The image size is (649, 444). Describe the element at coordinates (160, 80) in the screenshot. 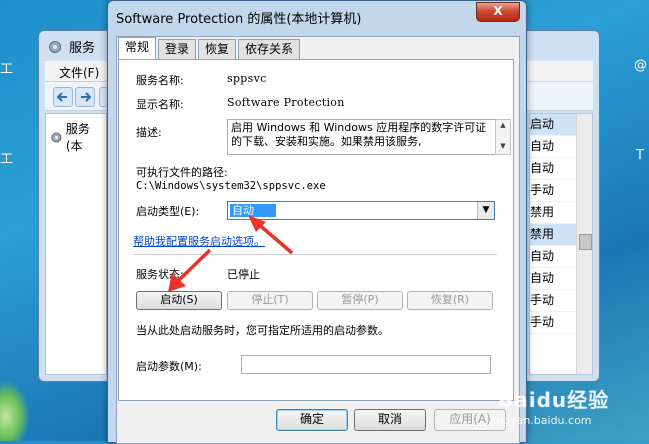

I see `service-name-label: 服务名称:` at that location.